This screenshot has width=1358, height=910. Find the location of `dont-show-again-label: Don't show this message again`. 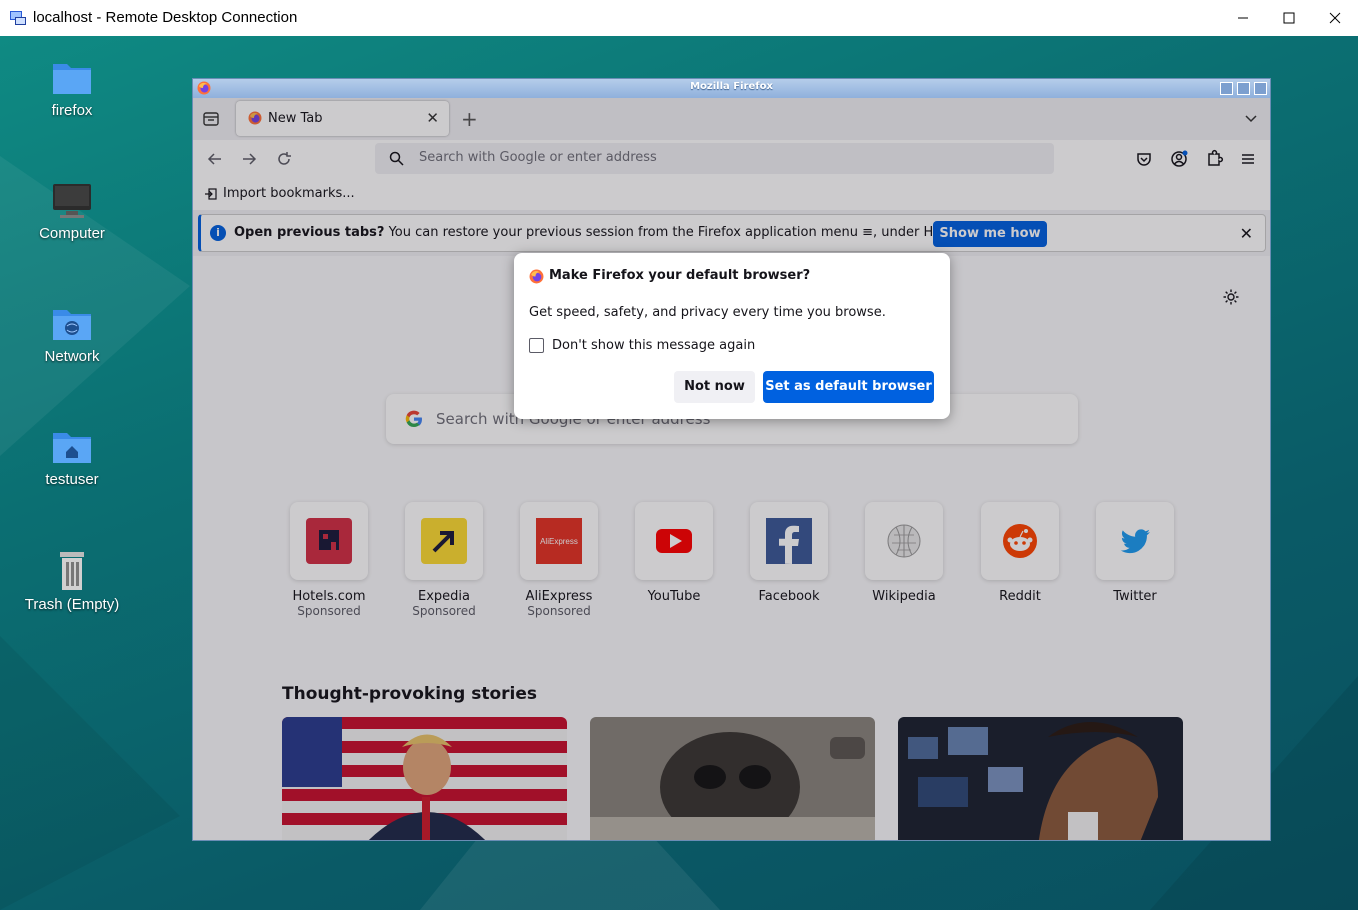

dont-show-again-label: Don't show this message again is located at coordinates (653, 345).